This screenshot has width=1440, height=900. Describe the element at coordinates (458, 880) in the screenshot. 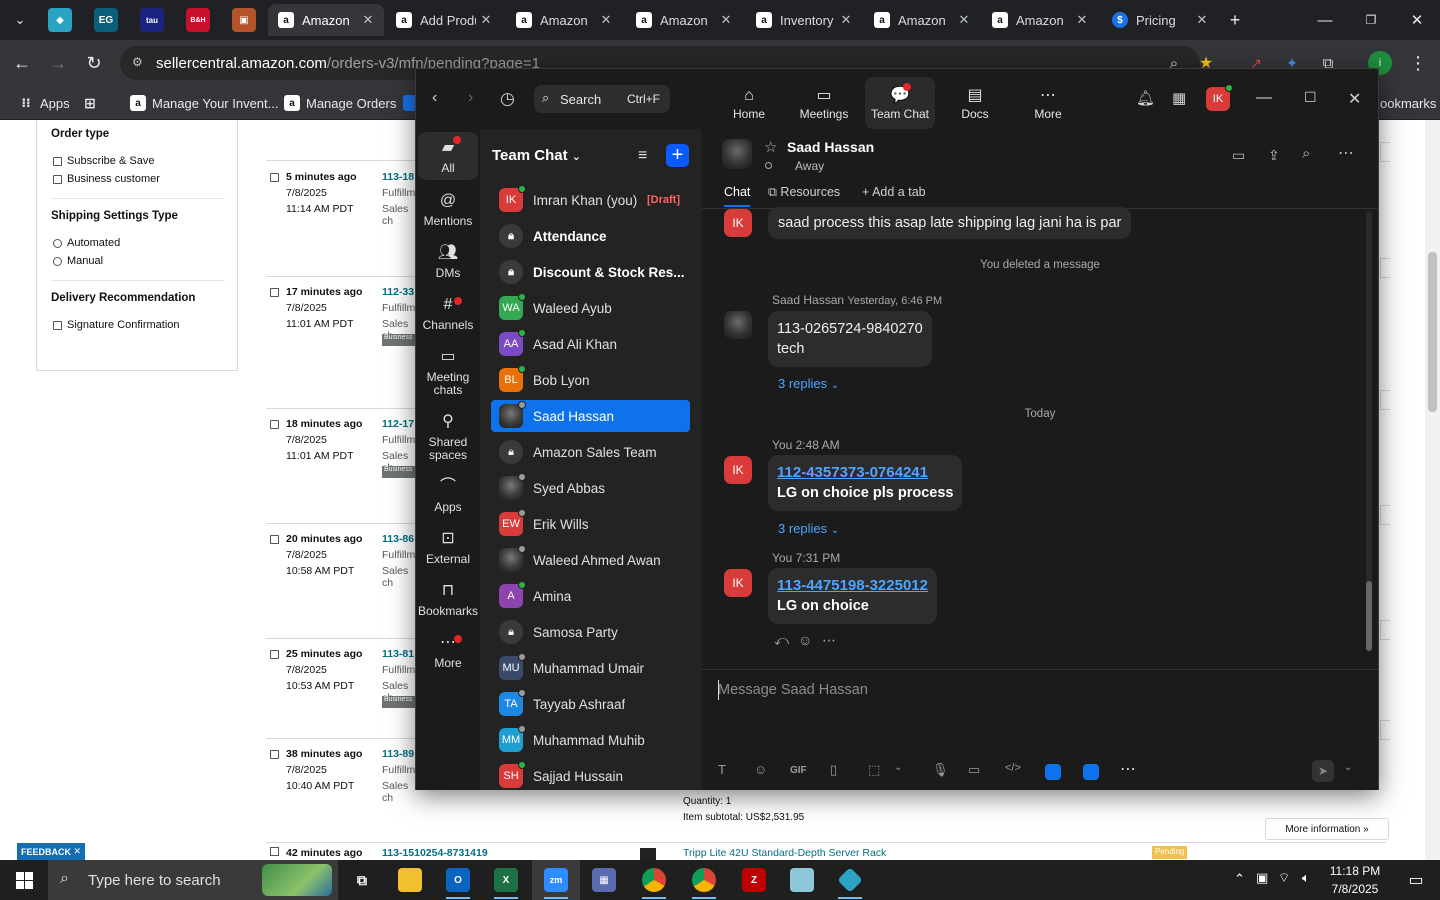

I see `outlook-icon: O` at that location.